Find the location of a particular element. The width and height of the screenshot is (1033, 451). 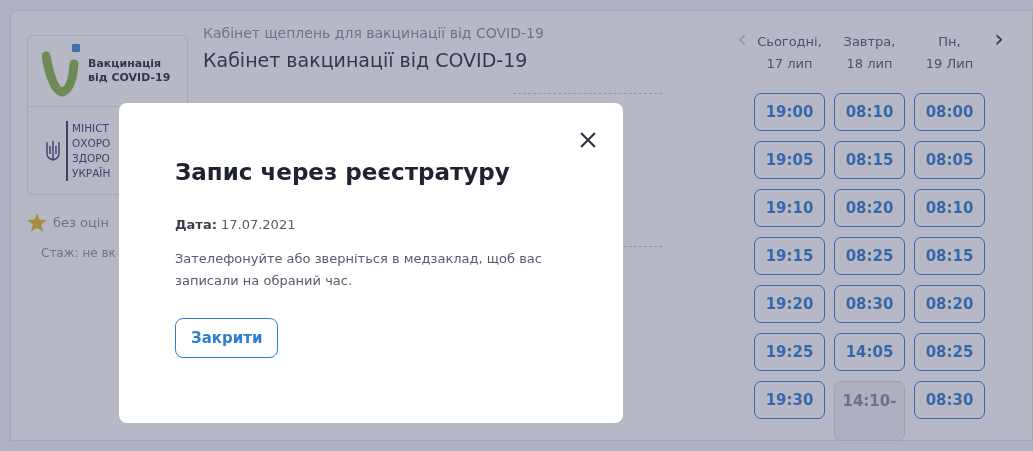

date-text: Дата: 17.07.2021 is located at coordinates (235, 224).